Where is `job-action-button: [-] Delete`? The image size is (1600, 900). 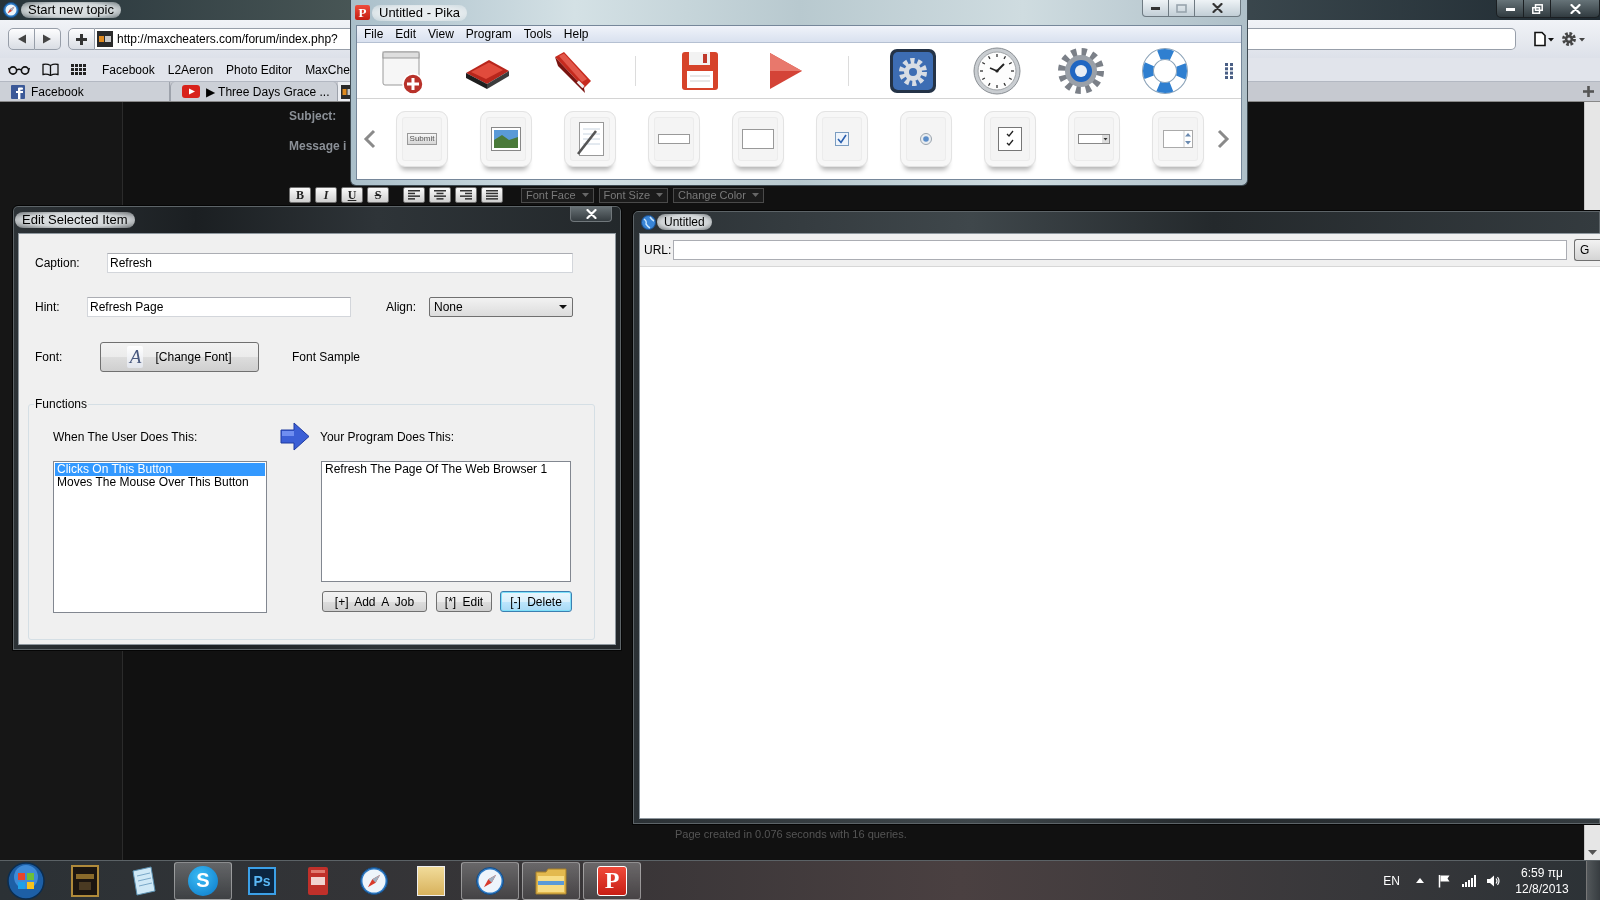 job-action-button: [-] Delete is located at coordinates (536, 601).